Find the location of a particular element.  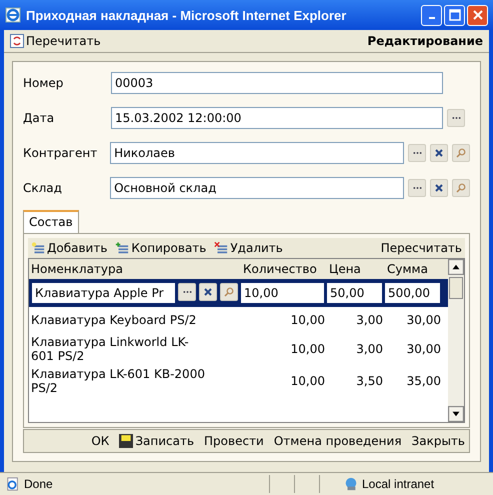

table-cell-text: 35,00 is located at coordinates (424, 381).